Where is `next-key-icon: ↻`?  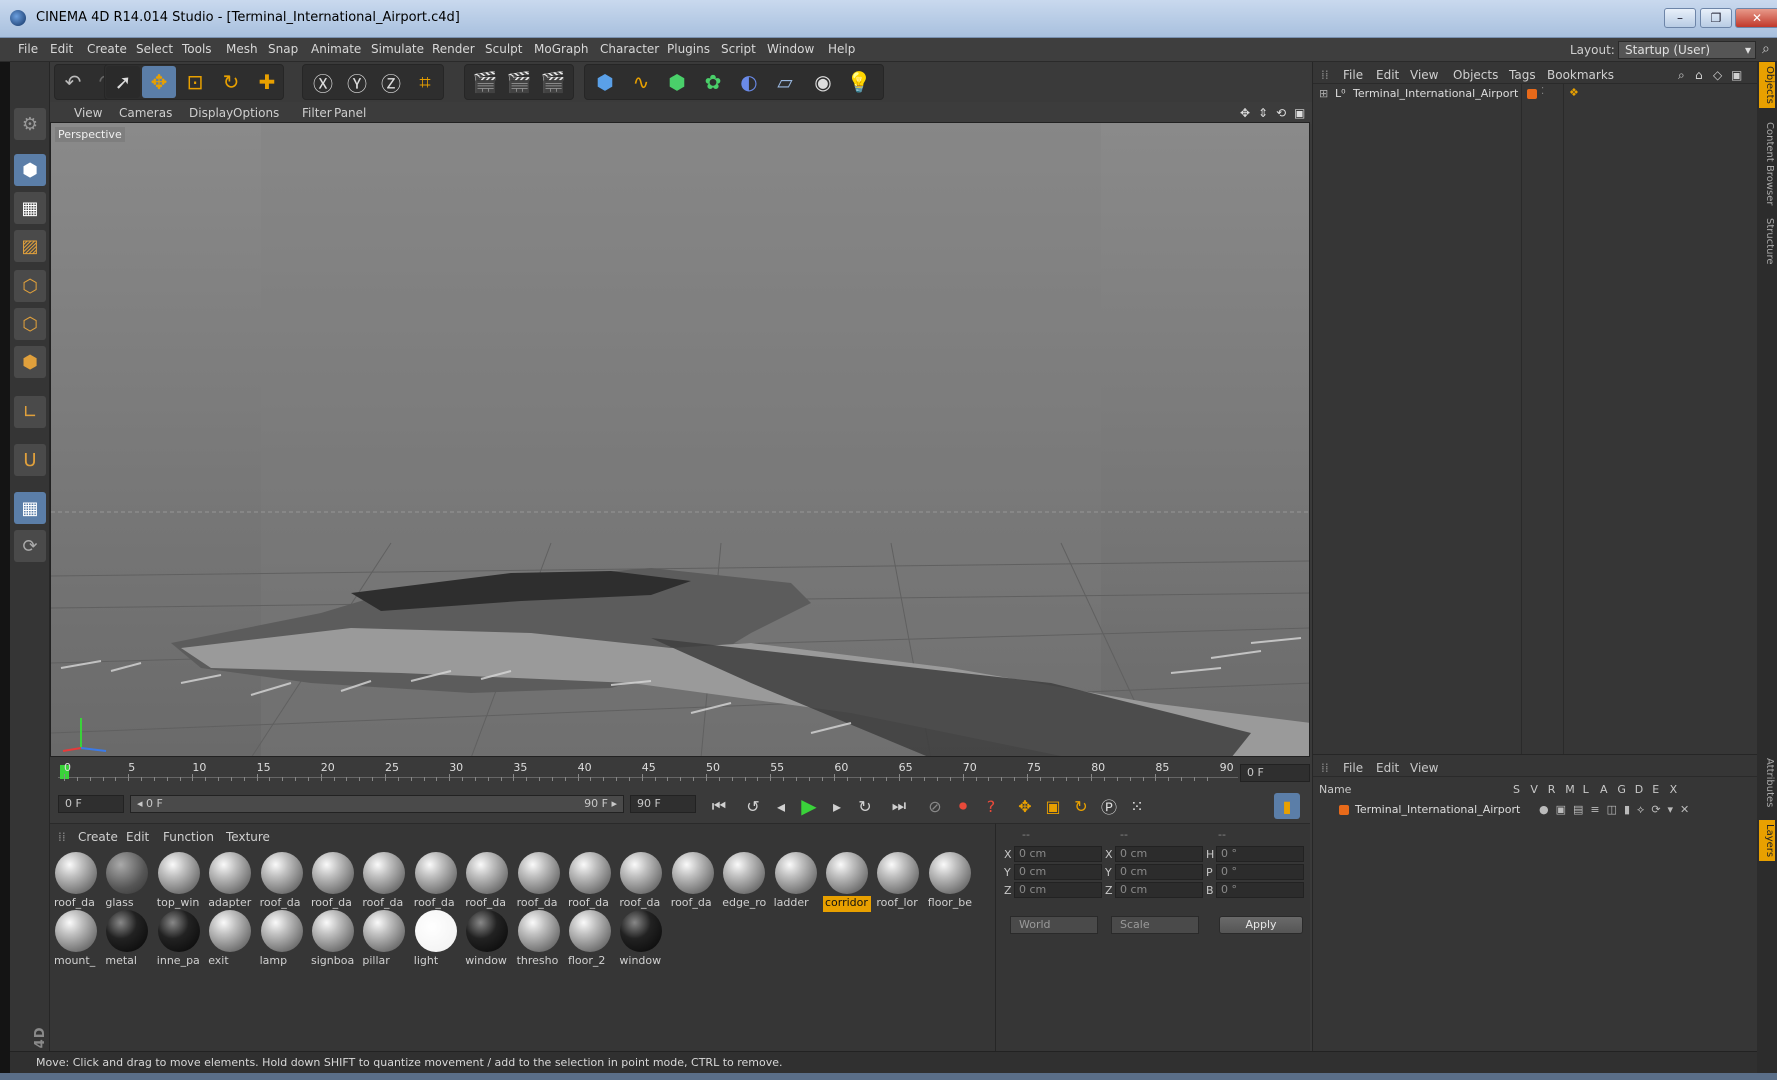 next-key-icon: ↻ is located at coordinates (865, 806).